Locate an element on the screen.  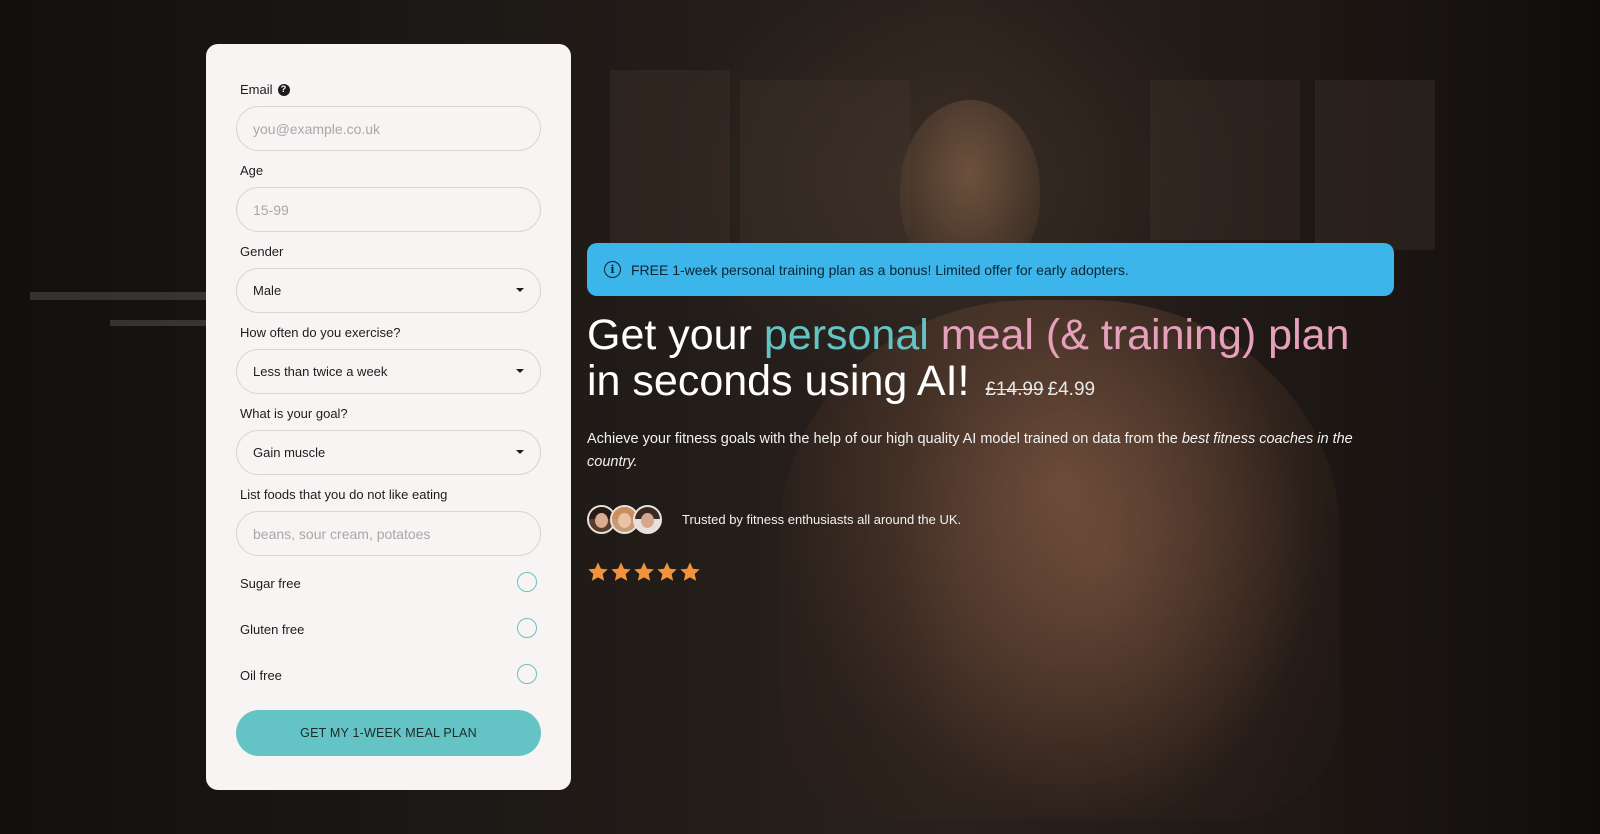
sugar-free-toggle is located at coordinates (527, 582).